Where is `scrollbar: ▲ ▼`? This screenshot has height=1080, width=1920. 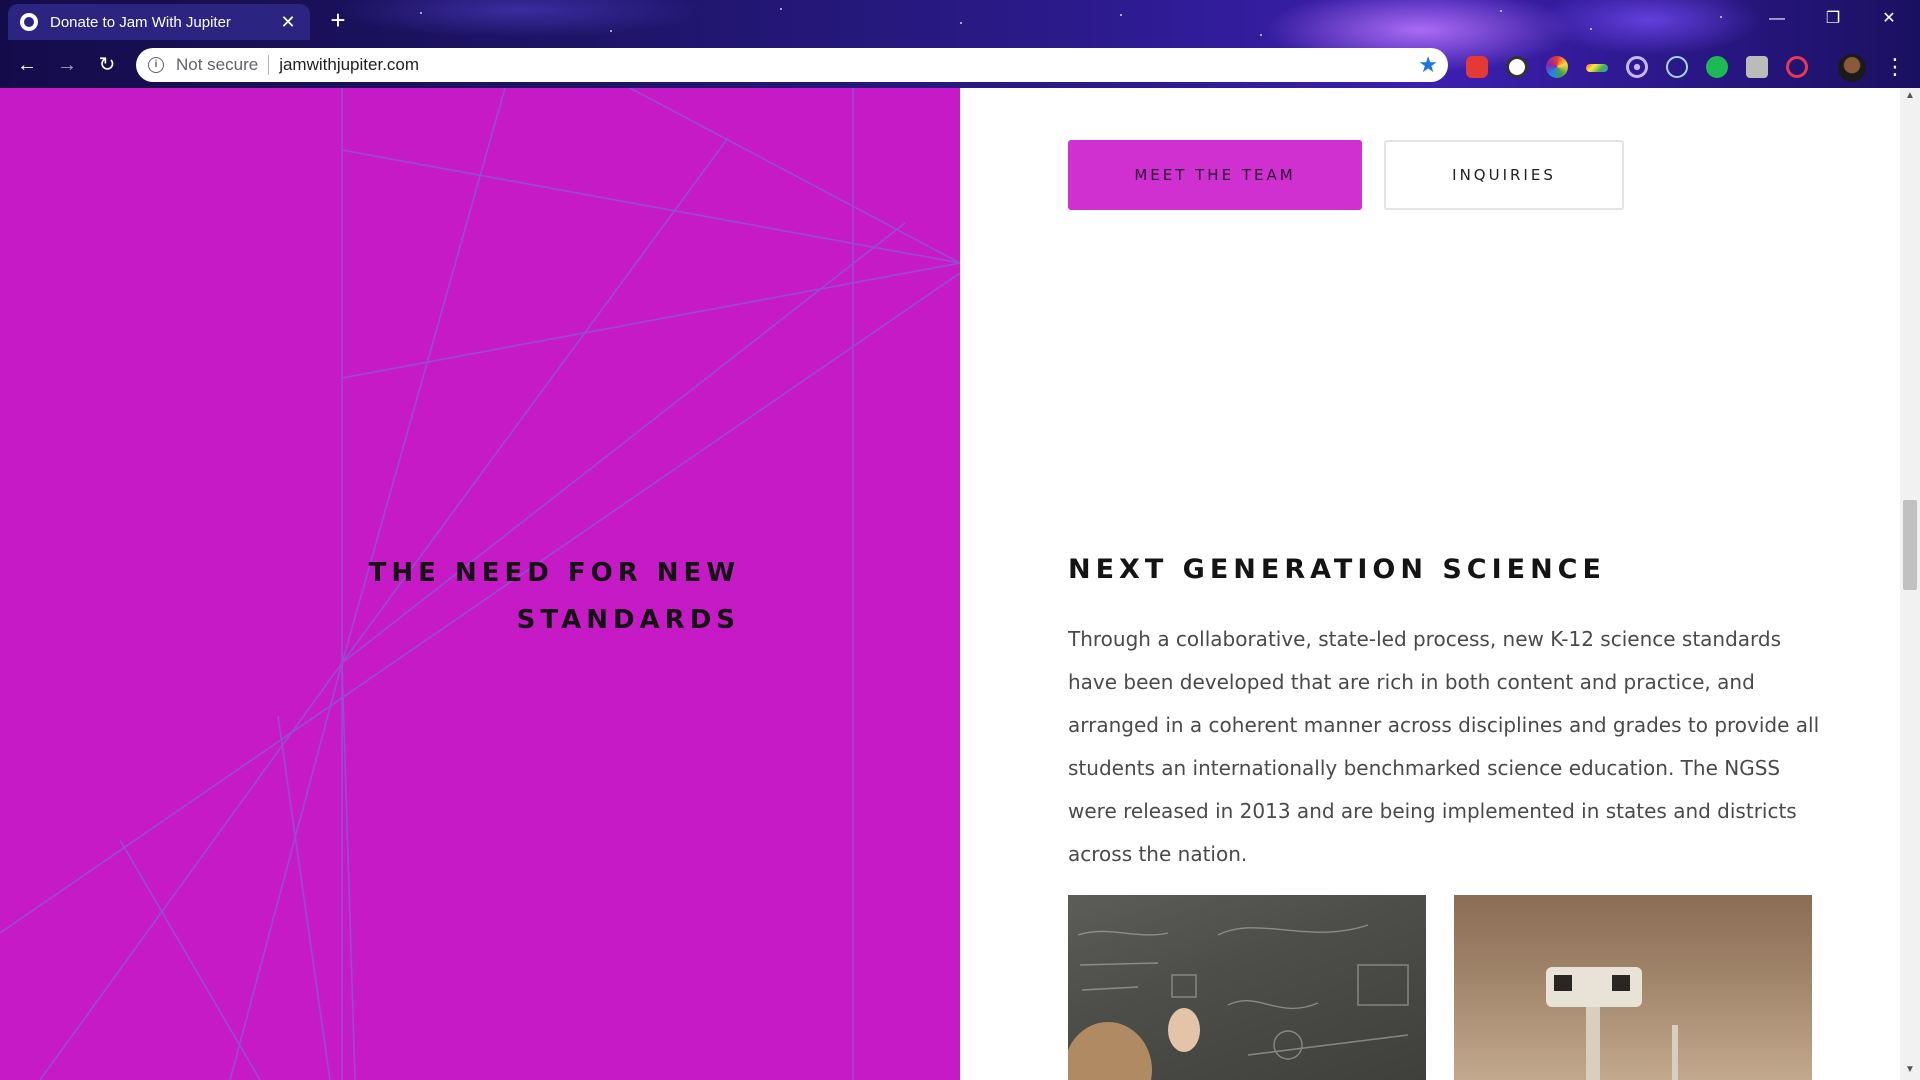
scrollbar: ▲ ▼ is located at coordinates (1910, 584).